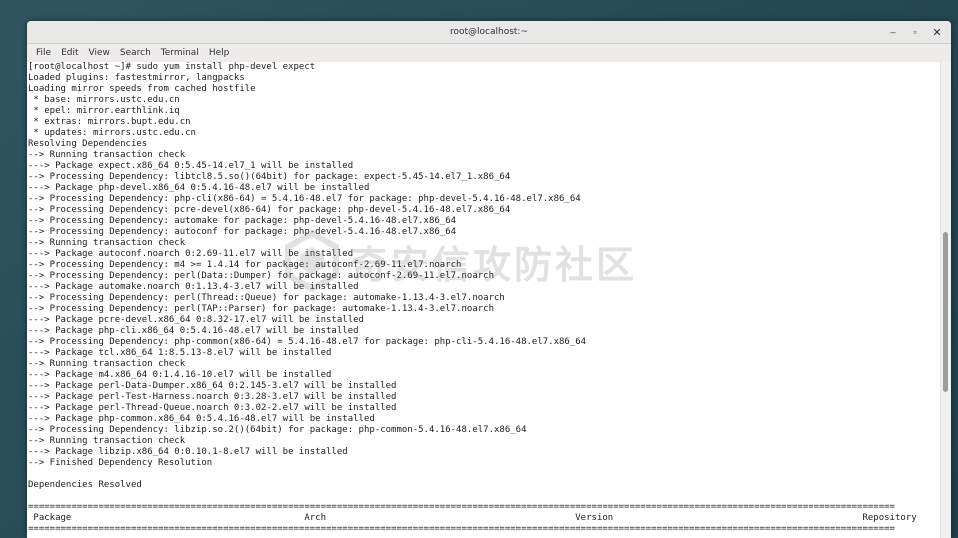 Image resolution: width=958 pixels, height=538 pixels. Describe the element at coordinates (85, 485) in the screenshot. I see `terminal-line: Dependencies Resolved` at that location.